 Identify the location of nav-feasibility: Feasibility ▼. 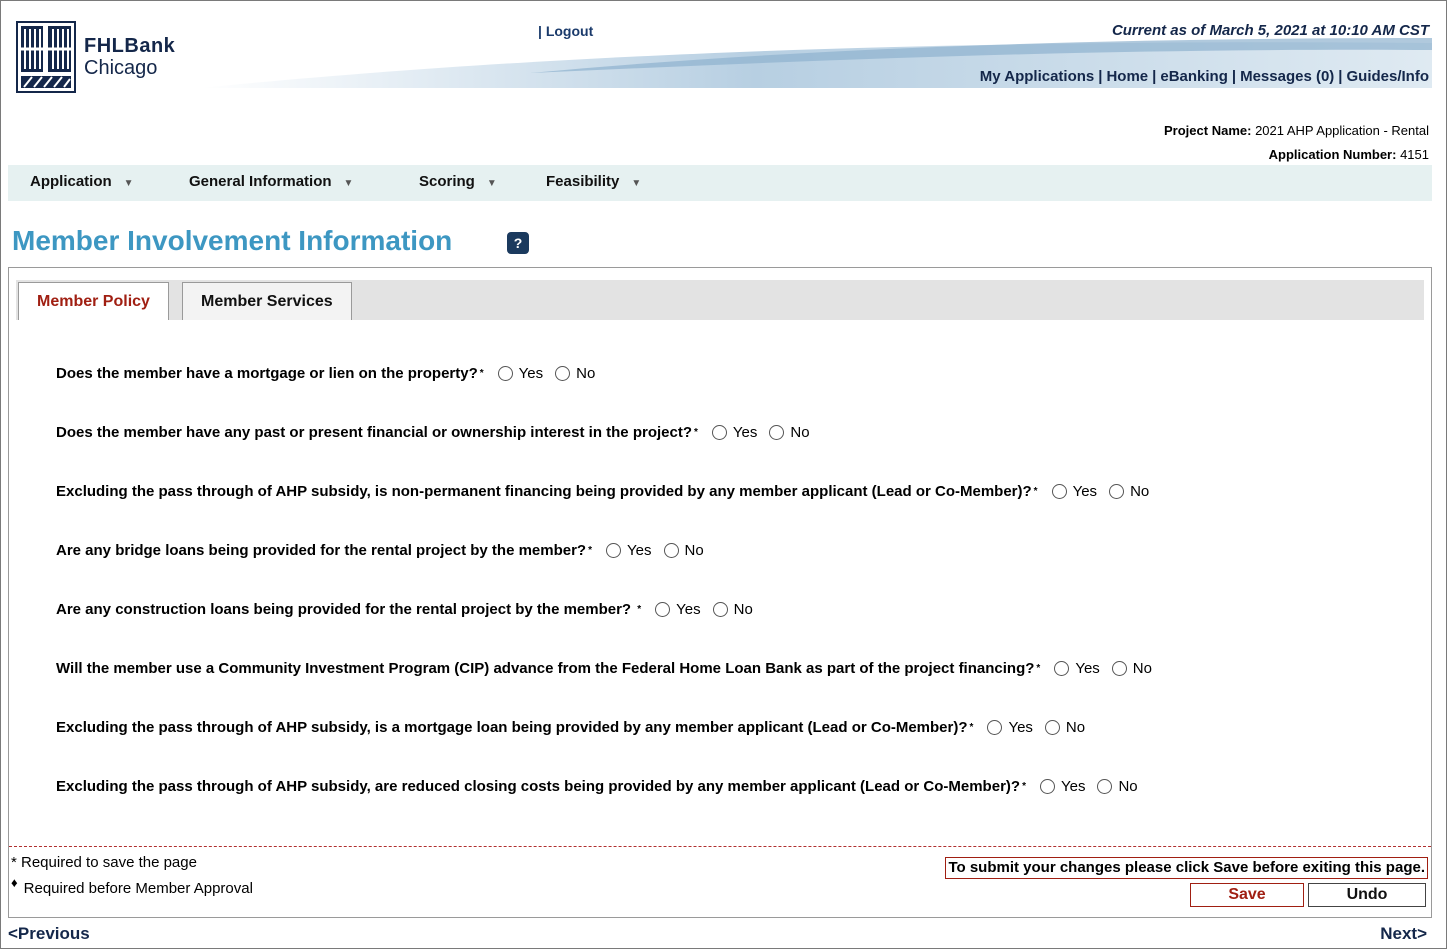
(593, 183).